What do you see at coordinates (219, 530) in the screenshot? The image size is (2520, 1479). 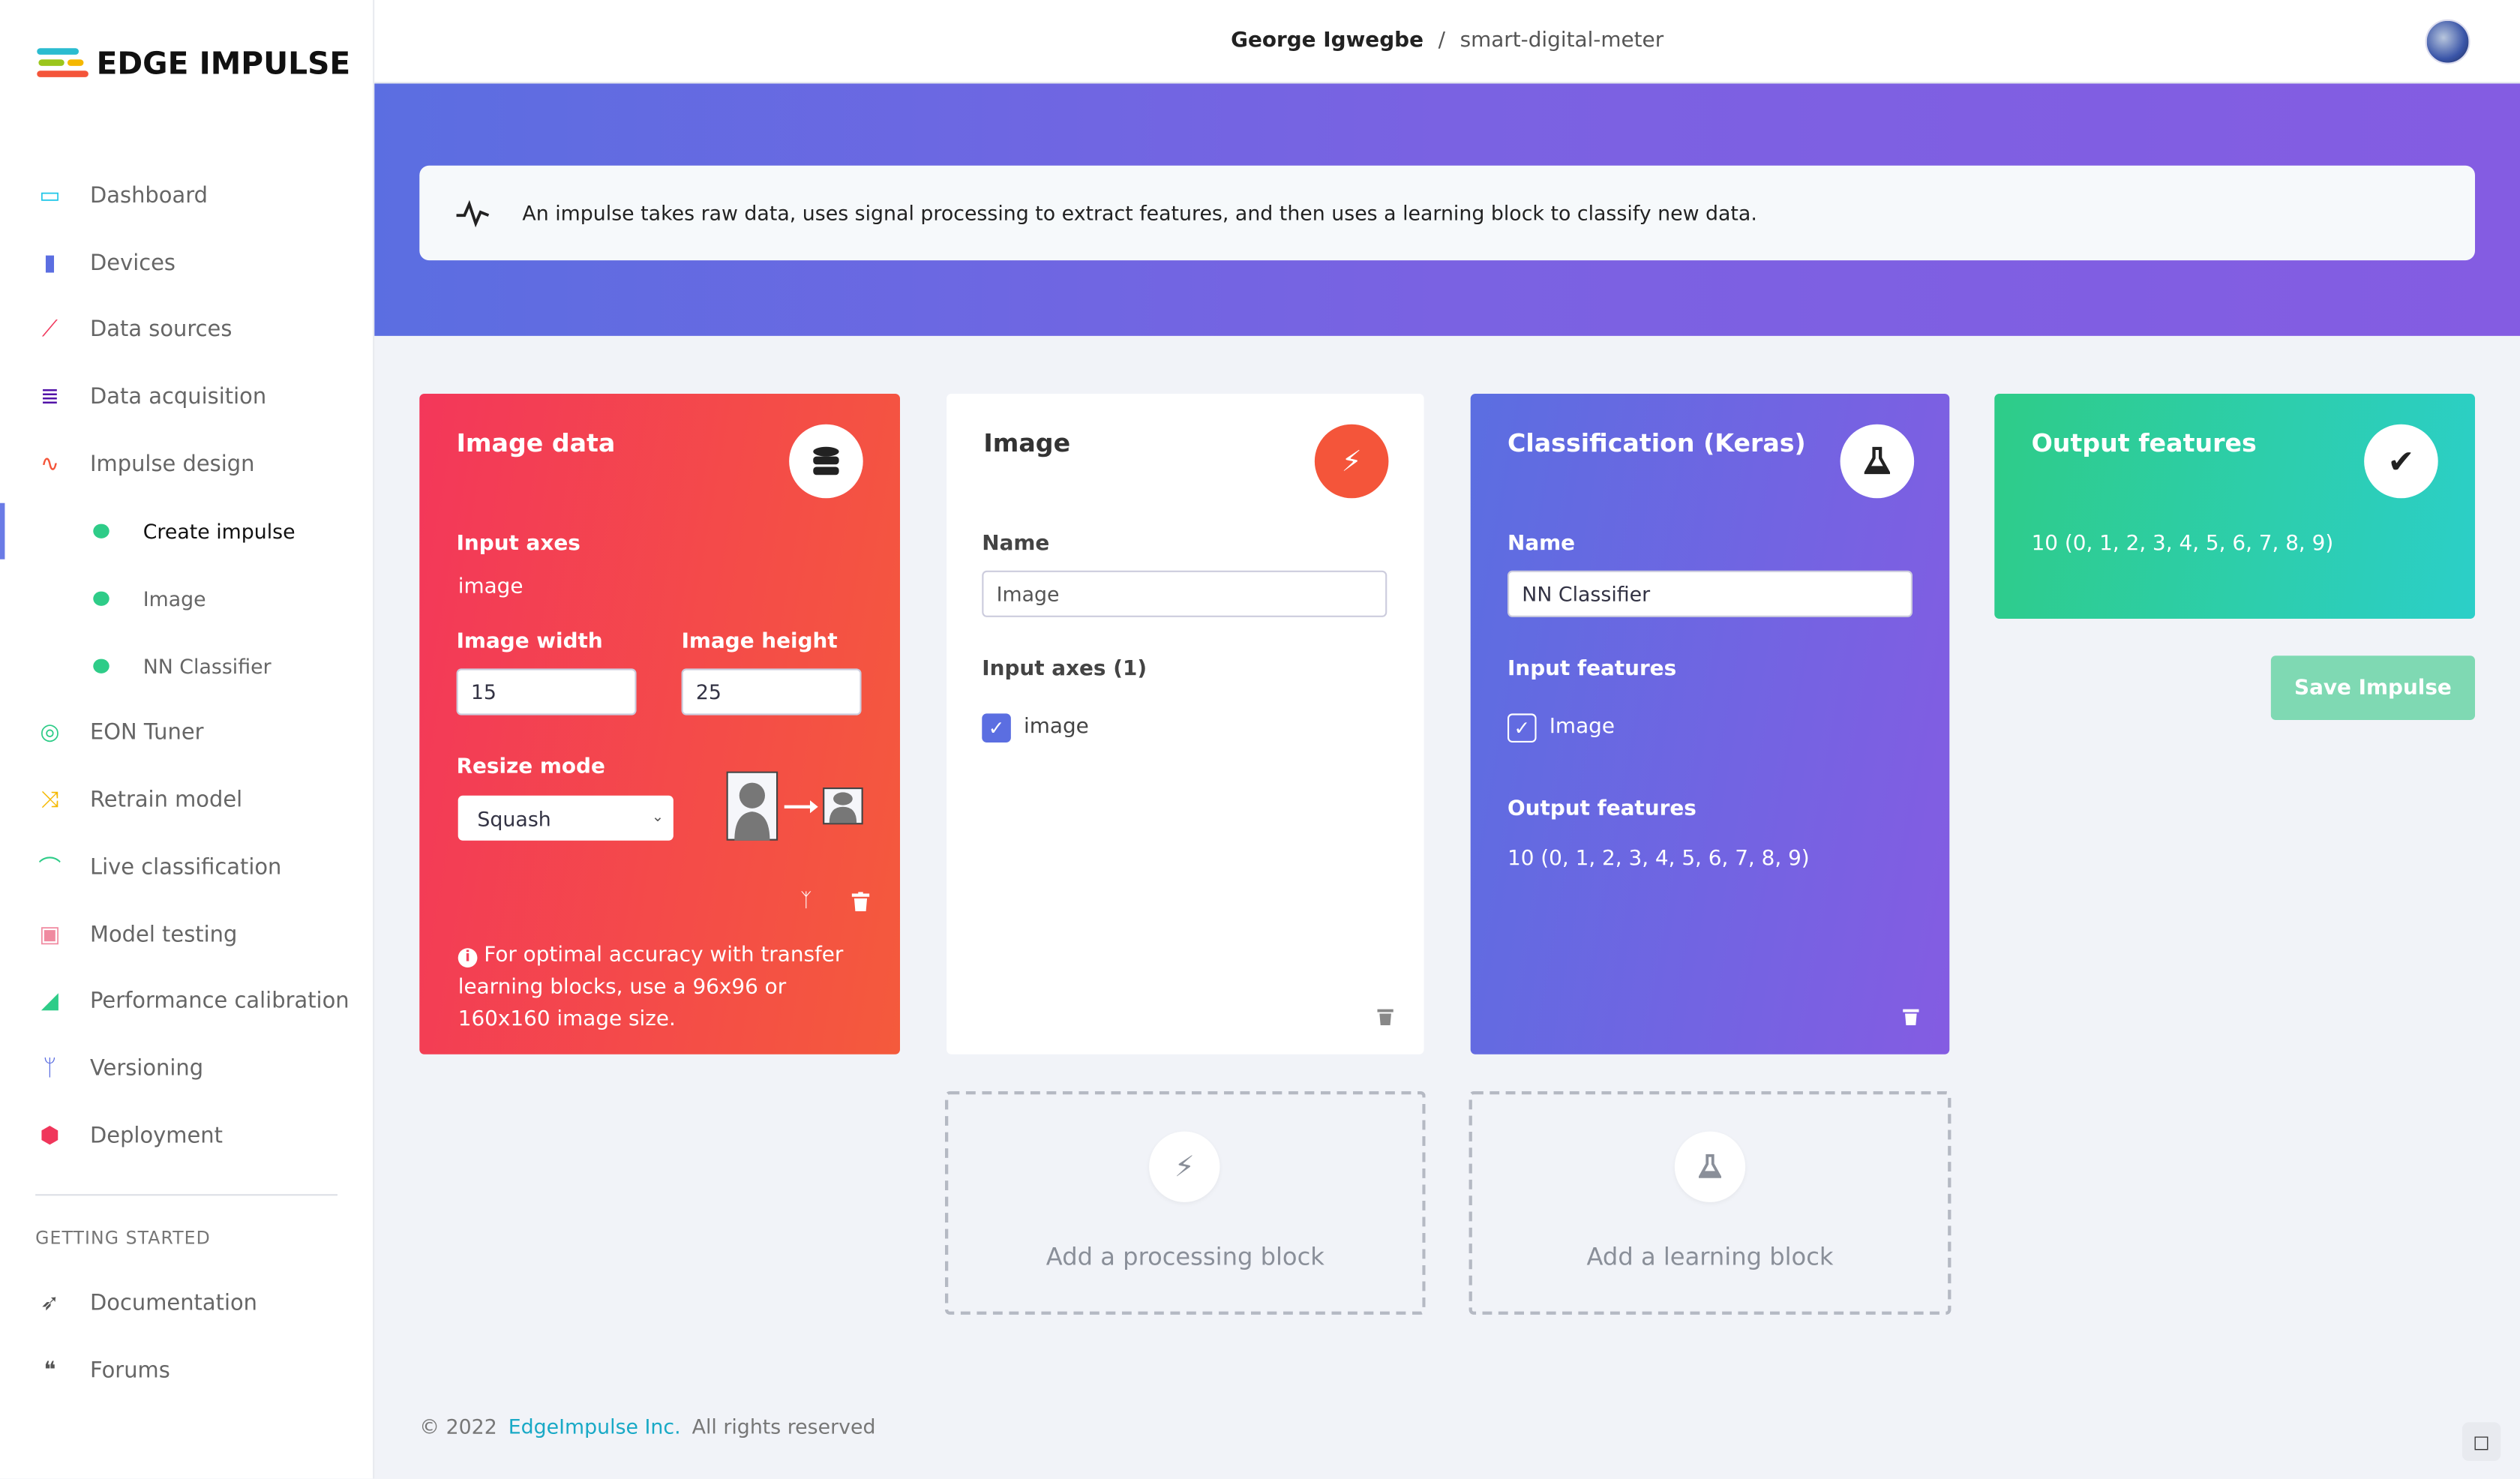 I see `sidebar-item-label: Create impulse` at bounding box center [219, 530].